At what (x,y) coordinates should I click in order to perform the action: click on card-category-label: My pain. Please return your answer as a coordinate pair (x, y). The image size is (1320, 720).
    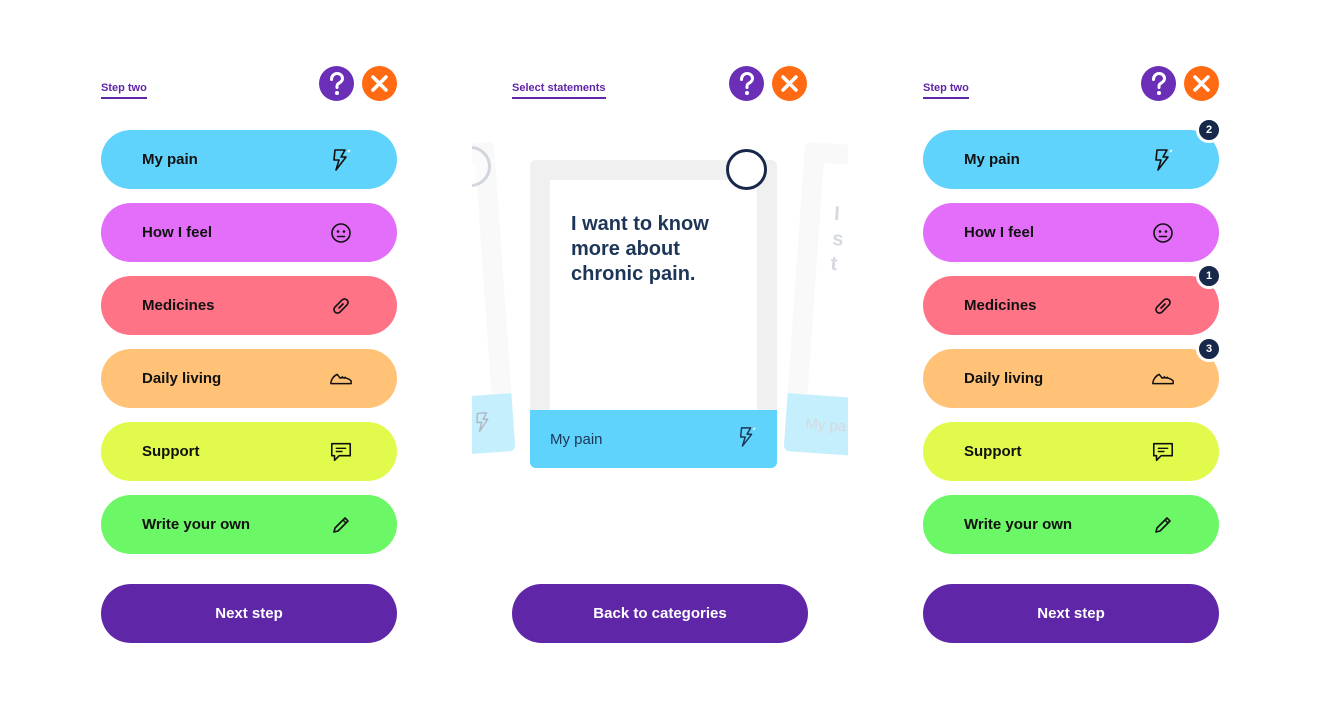
    Looking at the image, I should click on (576, 439).